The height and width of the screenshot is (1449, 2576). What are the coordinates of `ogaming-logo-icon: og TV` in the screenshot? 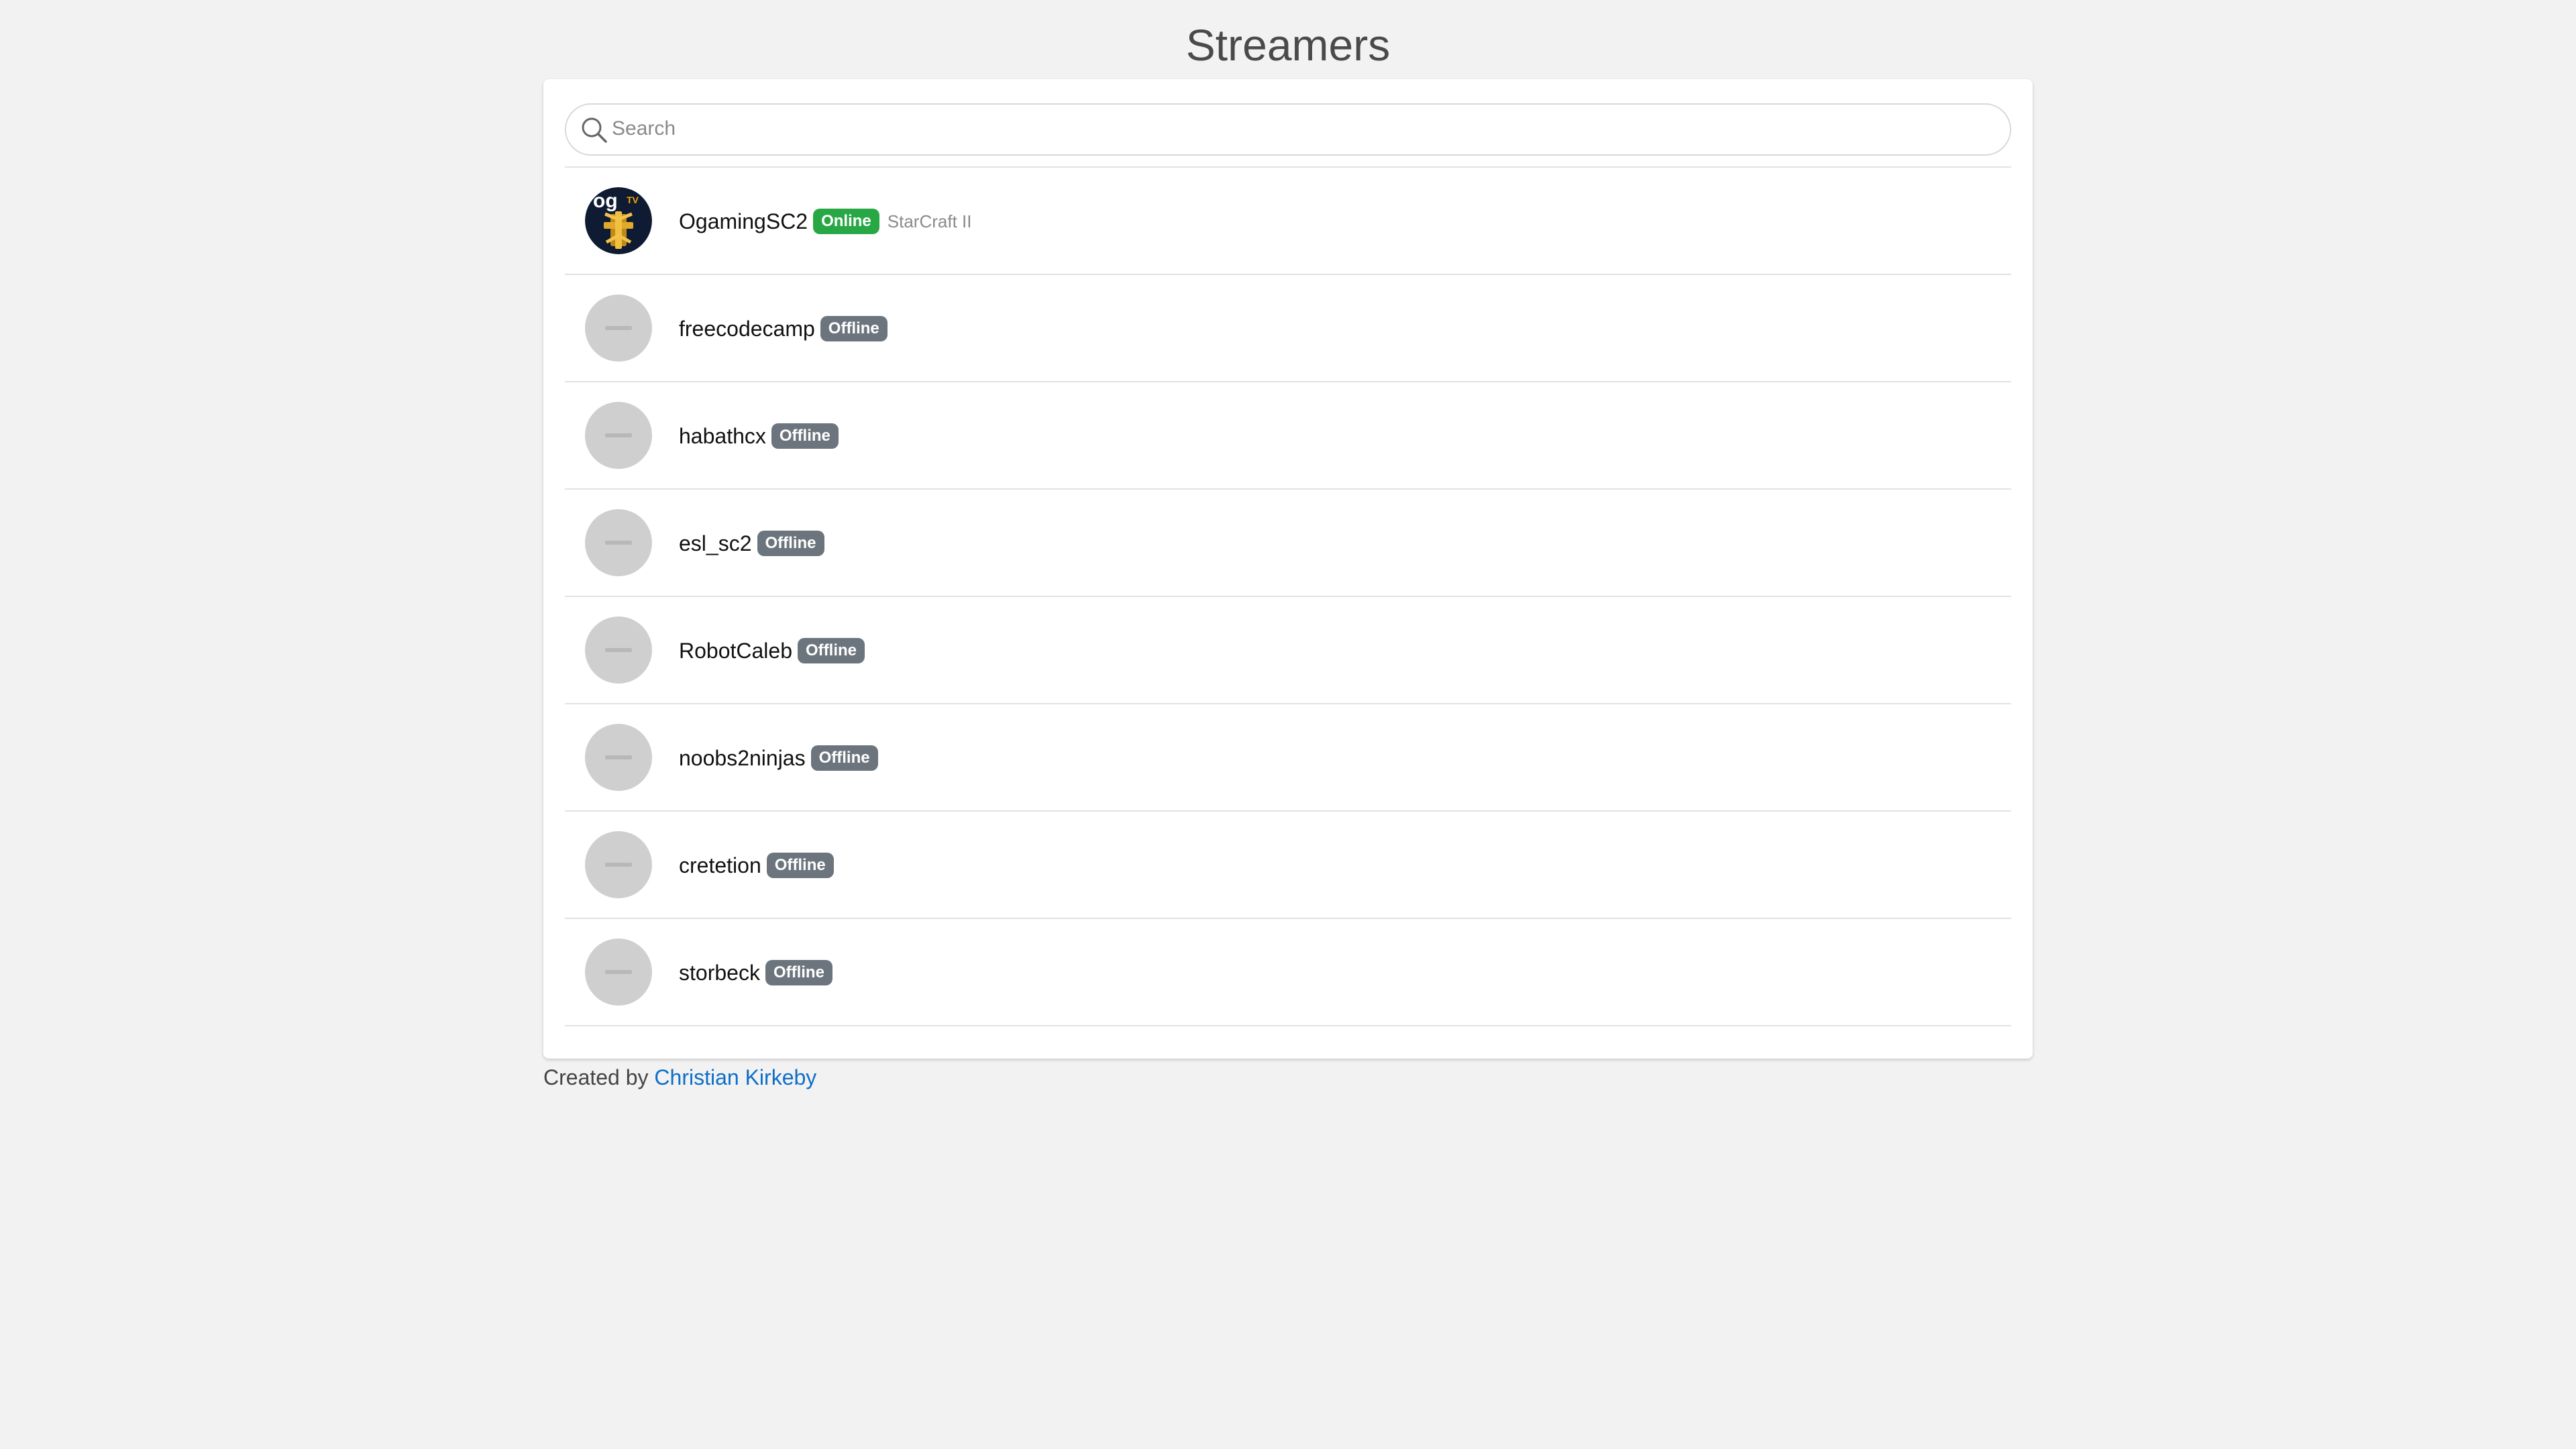 It's located at (618, 220).